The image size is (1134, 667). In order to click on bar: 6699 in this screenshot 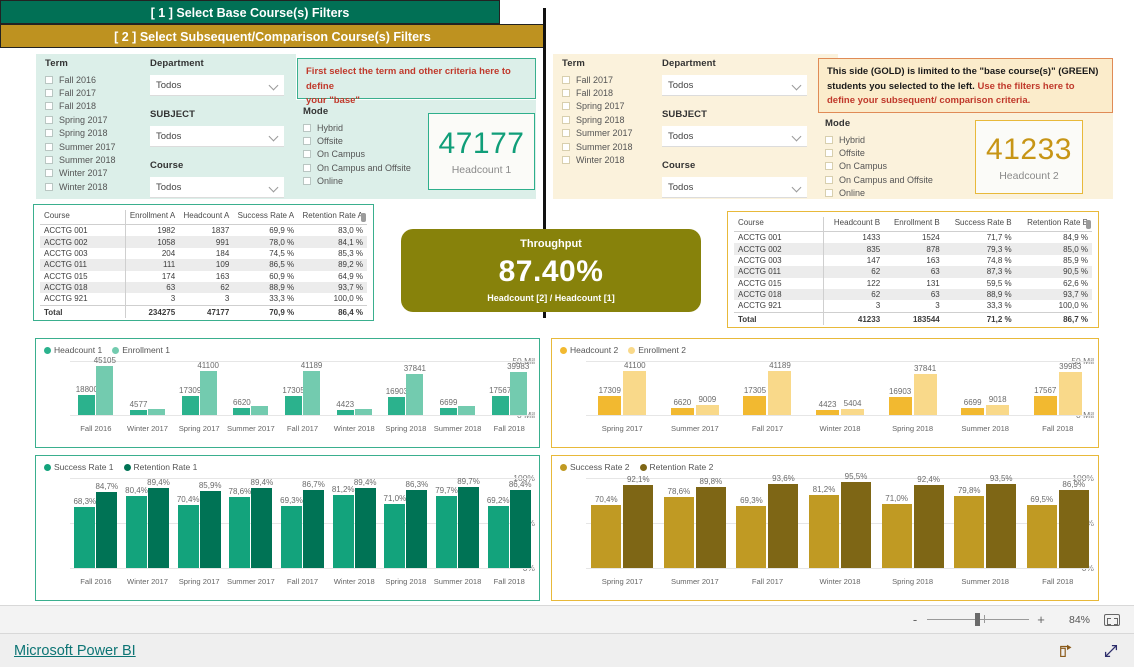, I will do `click(973, 406)`.